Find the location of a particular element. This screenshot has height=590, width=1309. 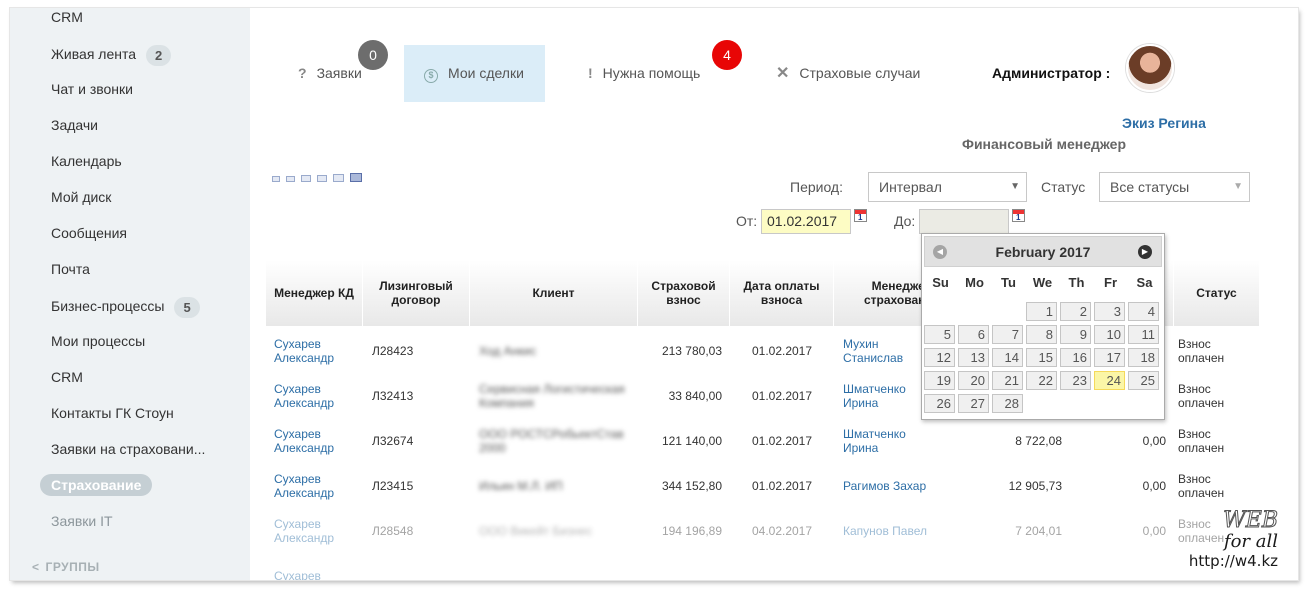

calendar-day: 4 is located at coordinates (1143, 311).